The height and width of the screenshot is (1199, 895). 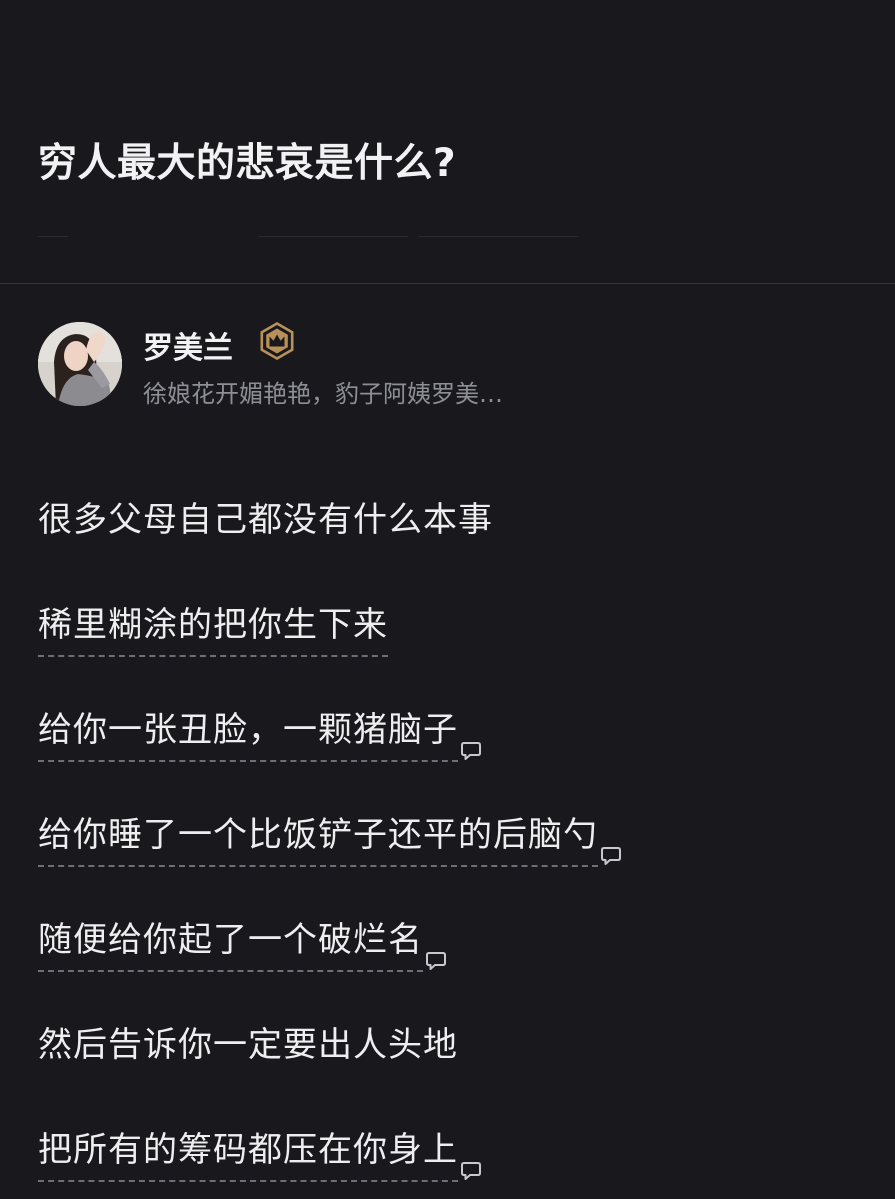 I want to click on answer-line: 很多父母自己都没有什么本事, so click(x=265, y=522).